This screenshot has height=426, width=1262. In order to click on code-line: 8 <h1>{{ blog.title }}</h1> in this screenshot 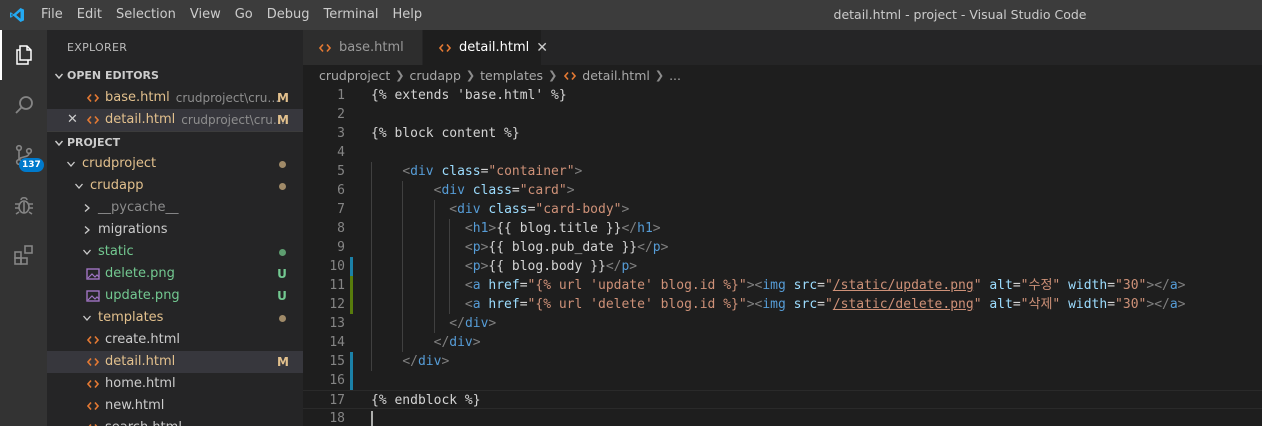, I will do `click(782, 228)`.